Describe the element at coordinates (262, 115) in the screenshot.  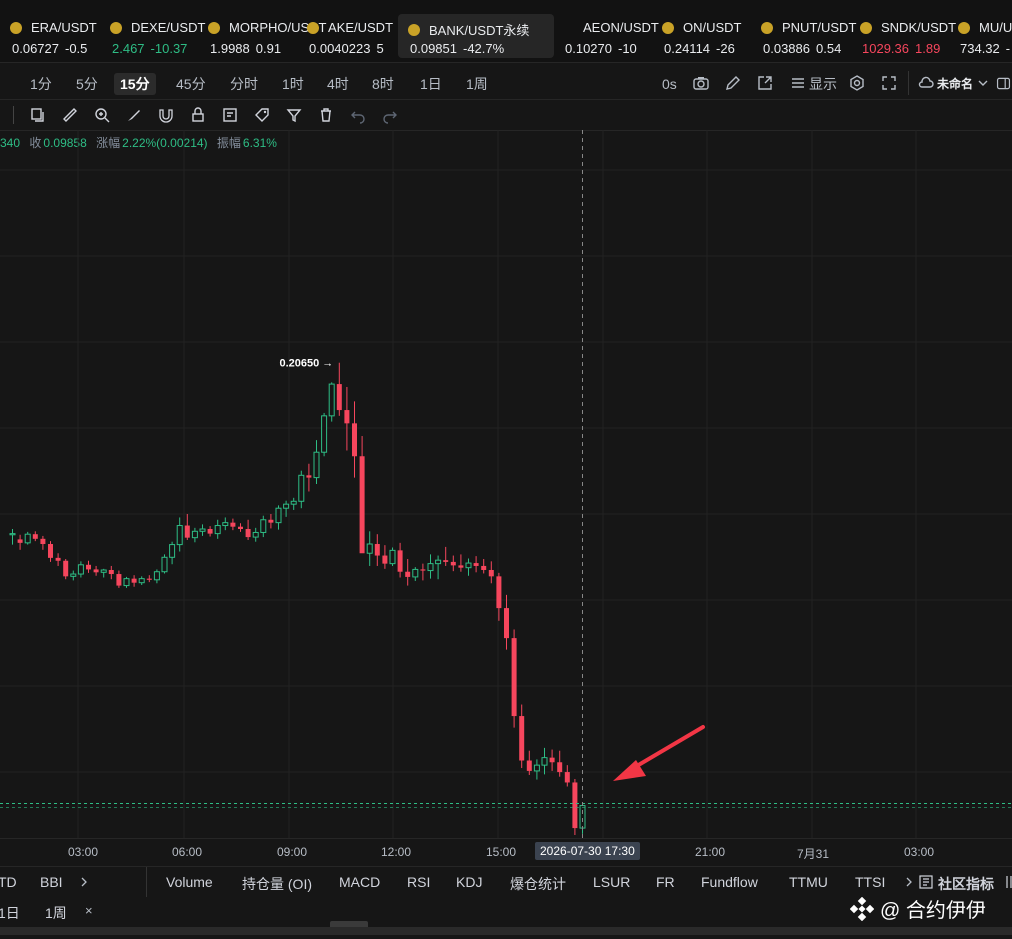
I see `tag-icon` at that location.